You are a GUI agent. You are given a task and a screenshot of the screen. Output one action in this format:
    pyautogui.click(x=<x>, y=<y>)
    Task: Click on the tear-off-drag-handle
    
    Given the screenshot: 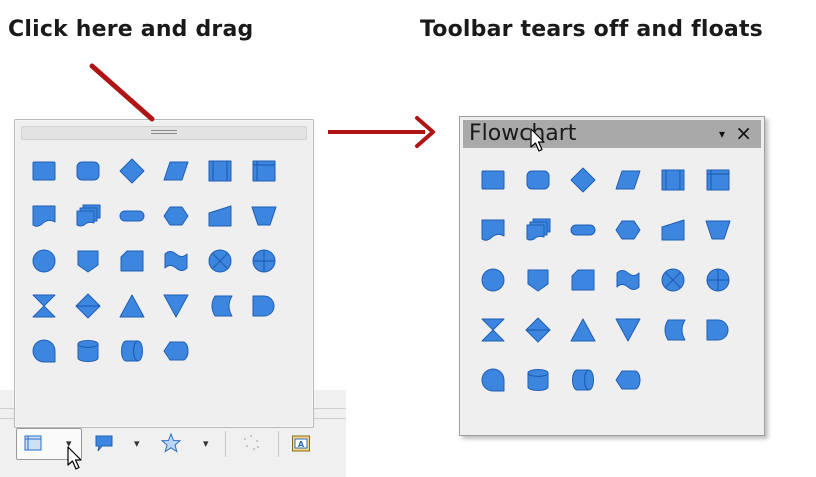 What is the action you would take?
    pyautogui.click(x=164, y=133)
    